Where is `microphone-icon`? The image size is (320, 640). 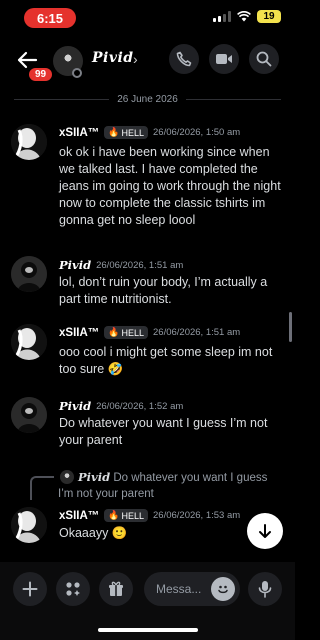
microphone-icon is located at coordinates (265, 589).